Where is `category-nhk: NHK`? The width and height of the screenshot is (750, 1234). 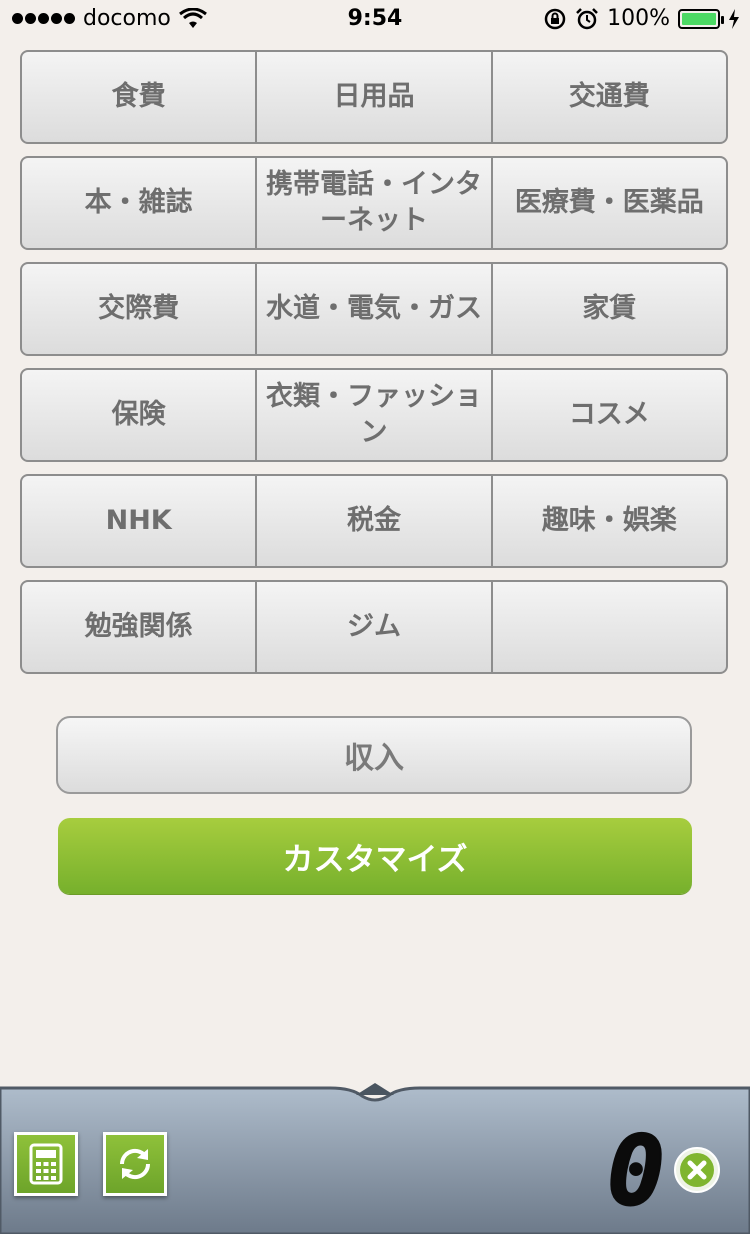
category-nhk: NHK is located at coordinates (140, 521).